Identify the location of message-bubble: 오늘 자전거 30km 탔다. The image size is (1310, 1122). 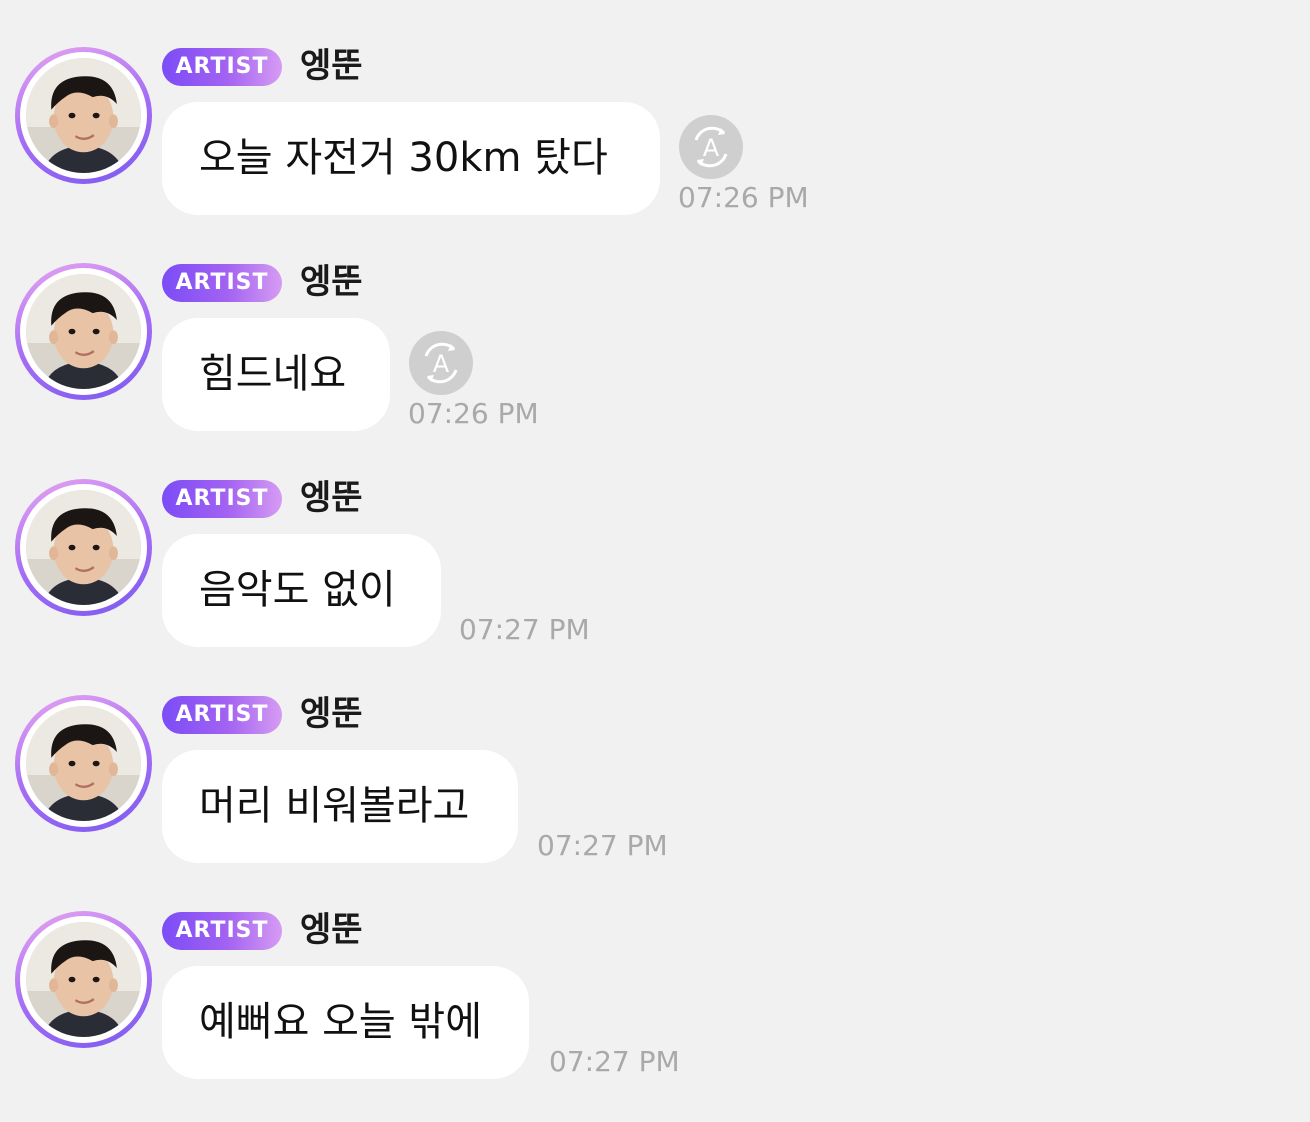
(411, 158).